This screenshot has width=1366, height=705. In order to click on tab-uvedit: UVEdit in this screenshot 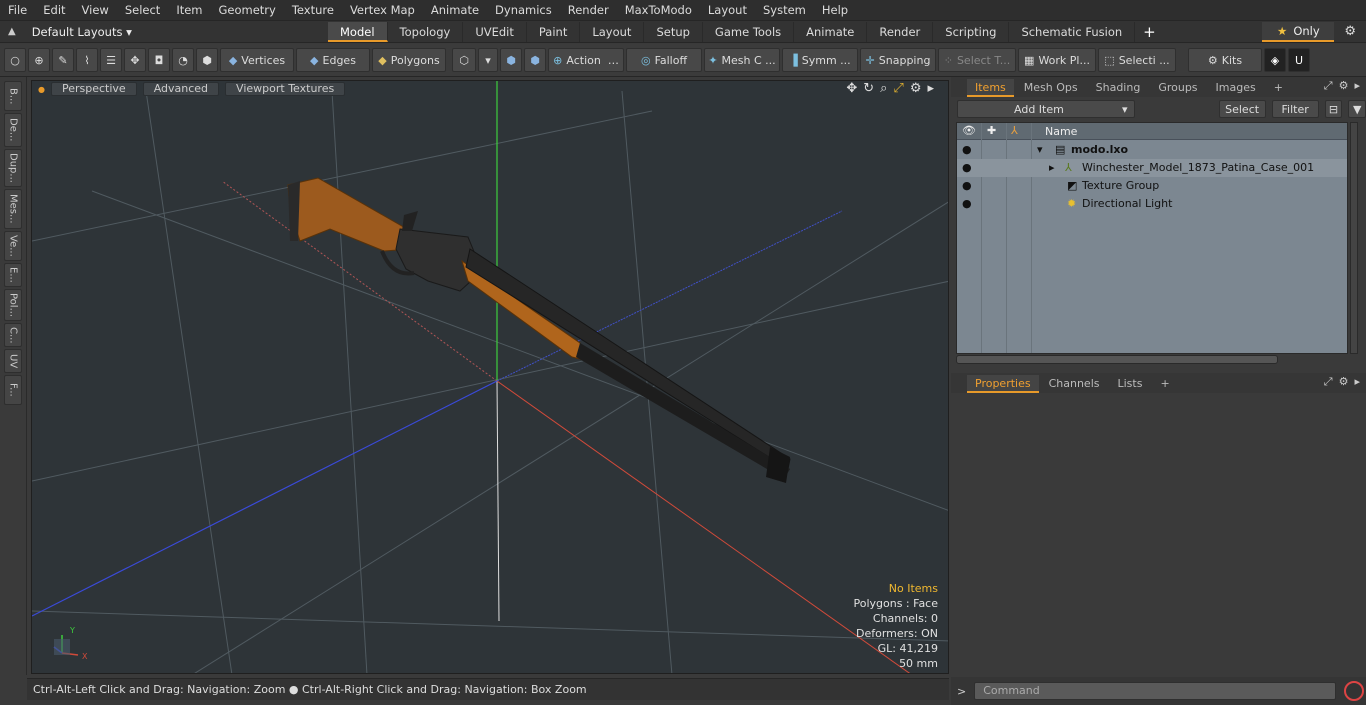, I will do `click(495, 31)`.